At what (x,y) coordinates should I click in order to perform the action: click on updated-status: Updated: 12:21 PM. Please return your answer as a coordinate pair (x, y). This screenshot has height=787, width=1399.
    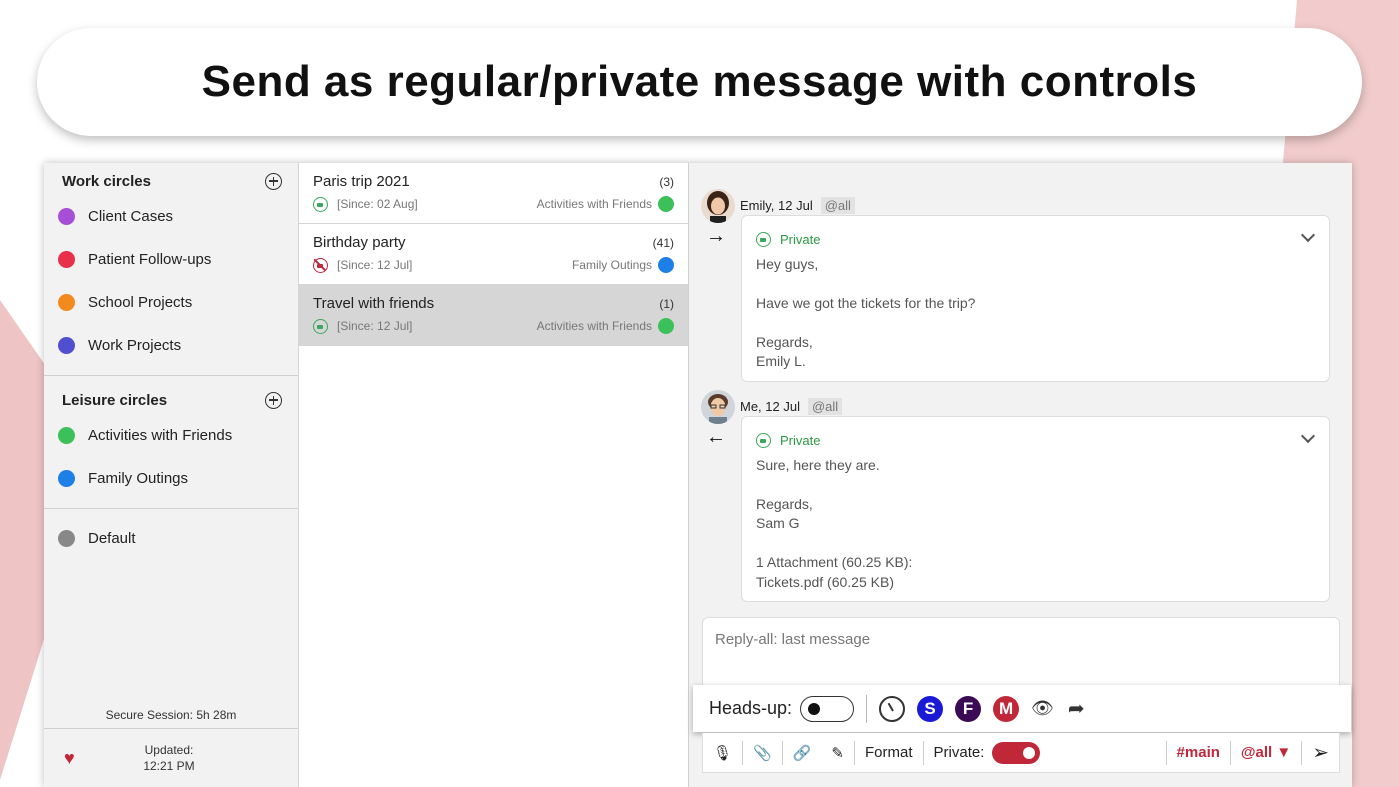
    Looking at the image, I should click on (169, 758).